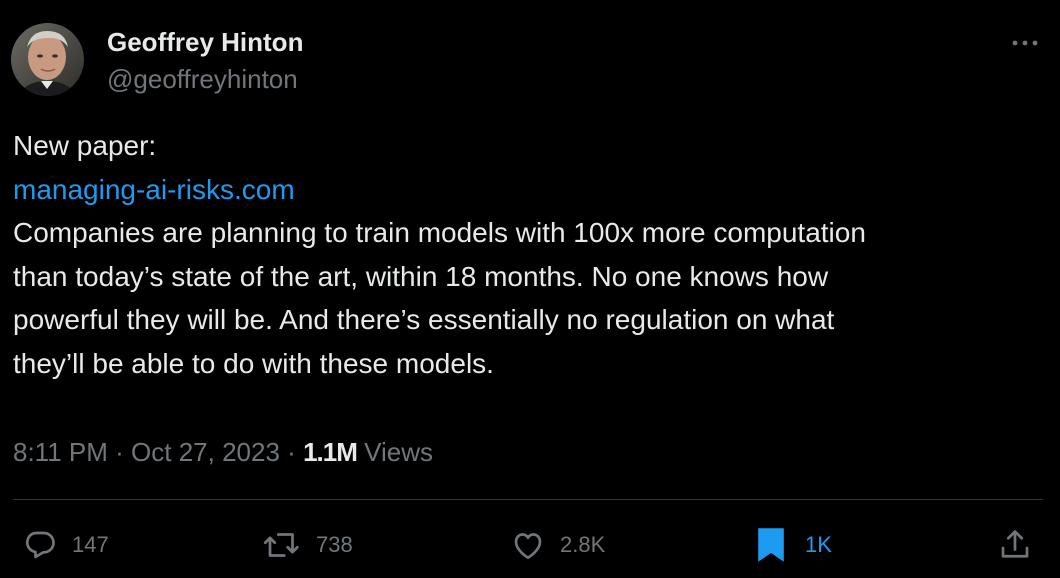  What do you see at coordinates (583, 544) in the screenshot?
I see `like-count: 2.8K` at bounding box center [583, 544].